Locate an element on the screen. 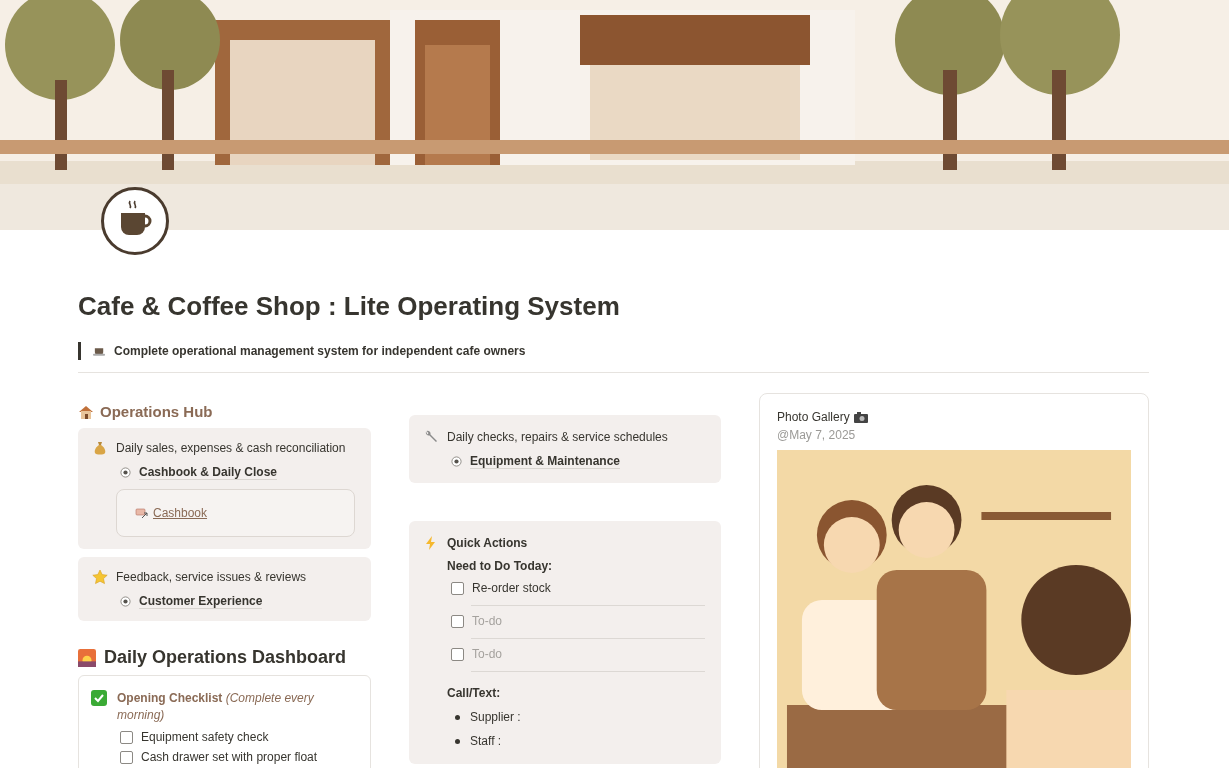 The width and height of the screenshot is (1229, 768). gallery-title: Photo Gallery is located at coordinates (813, 417).